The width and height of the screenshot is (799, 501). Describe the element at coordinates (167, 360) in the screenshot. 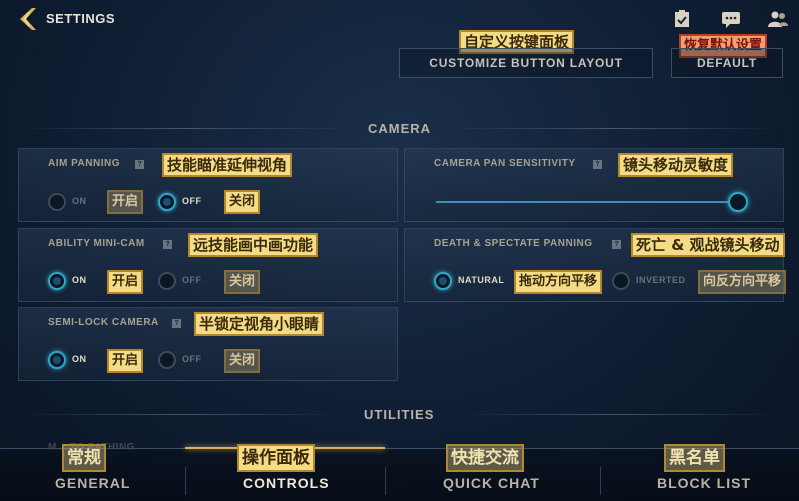

I see `semi-lock-camera-off-radio` at that location.